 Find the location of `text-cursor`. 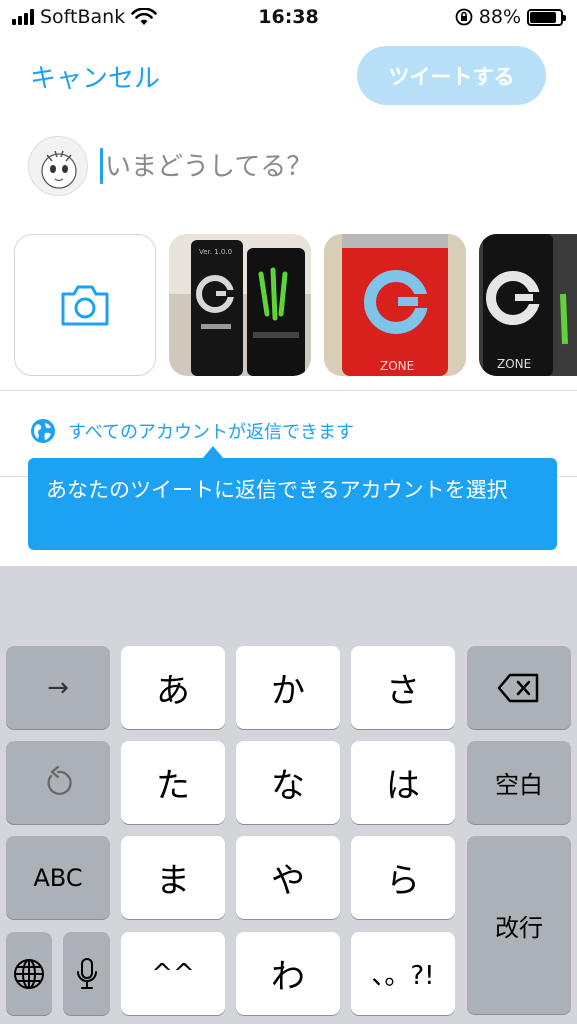

text-cursor is located at coordinates (101, 166).